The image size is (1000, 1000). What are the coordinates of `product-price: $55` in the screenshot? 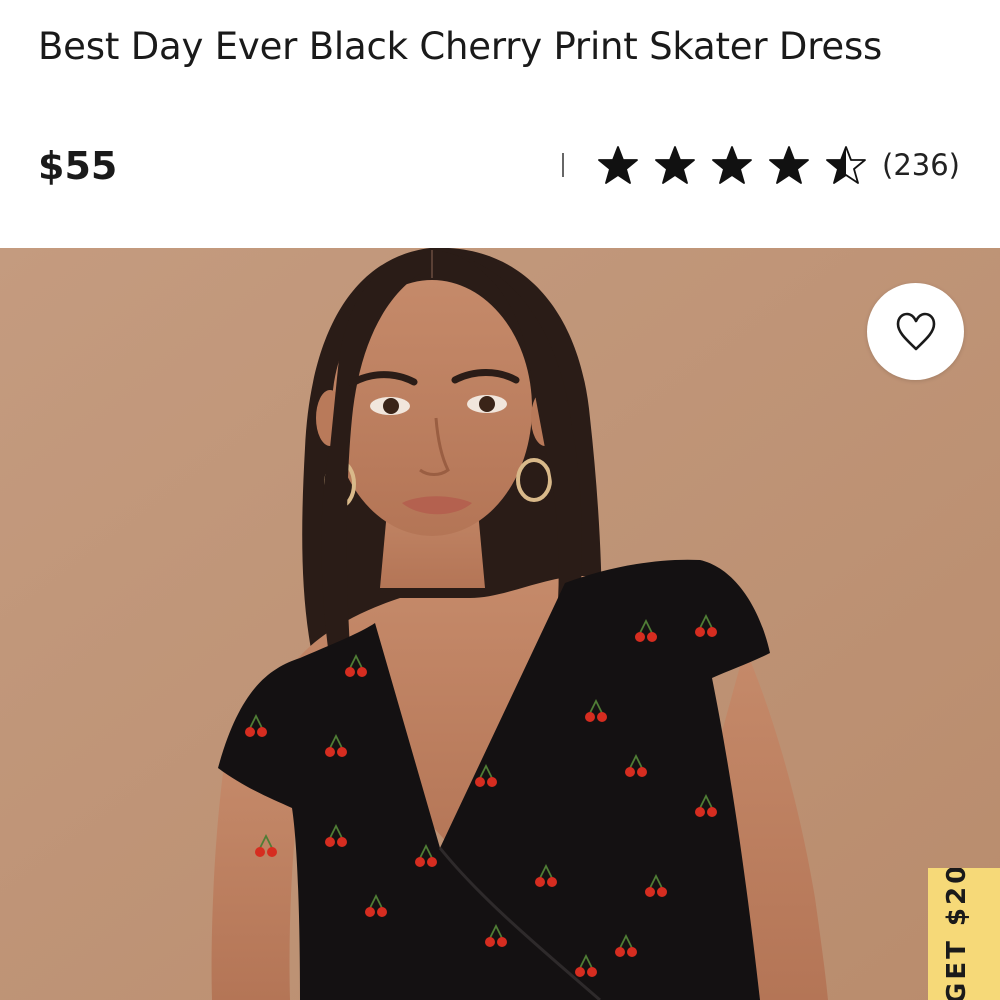 It's located at (78, 166).